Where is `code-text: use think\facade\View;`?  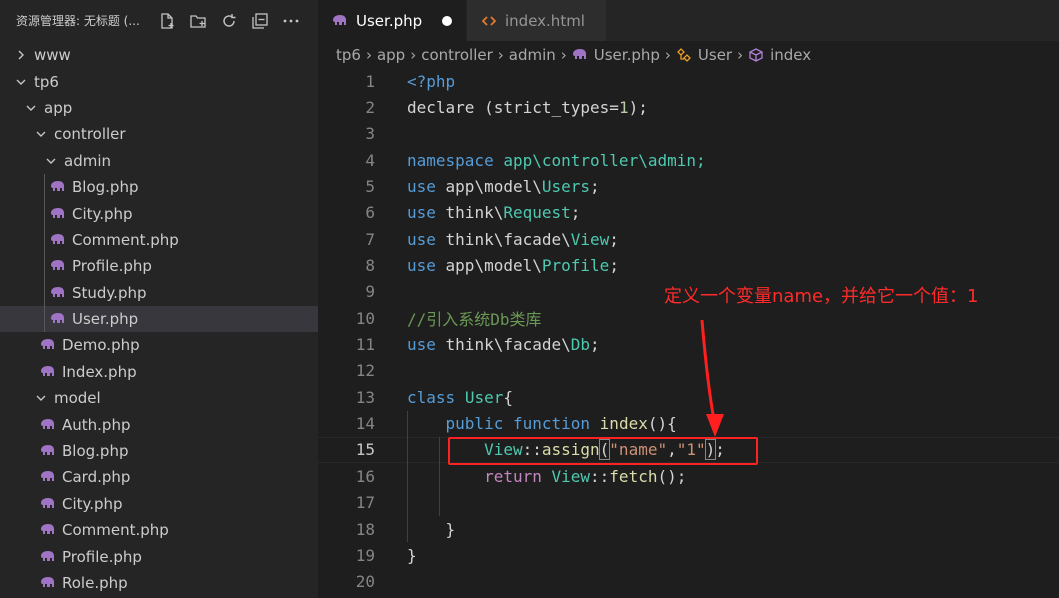 code-text: use think\facade\View; is located at coordinates (513, 239).